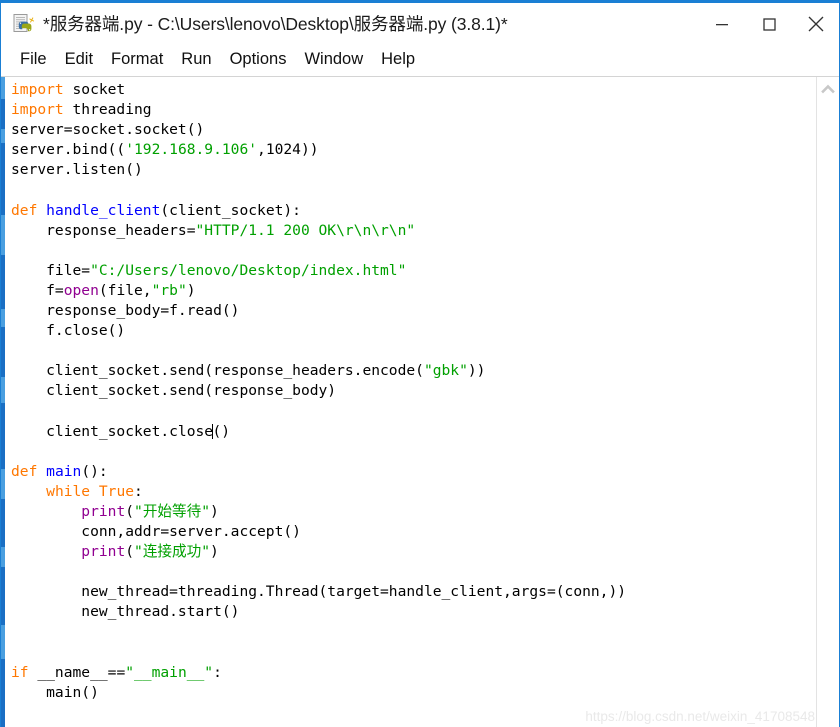 This screenshot has height=727, width=840. What do you see at coordinates (398, 60) in the screenshot?
I see `menu-item-help: Help` at bounding box center [398, 60].